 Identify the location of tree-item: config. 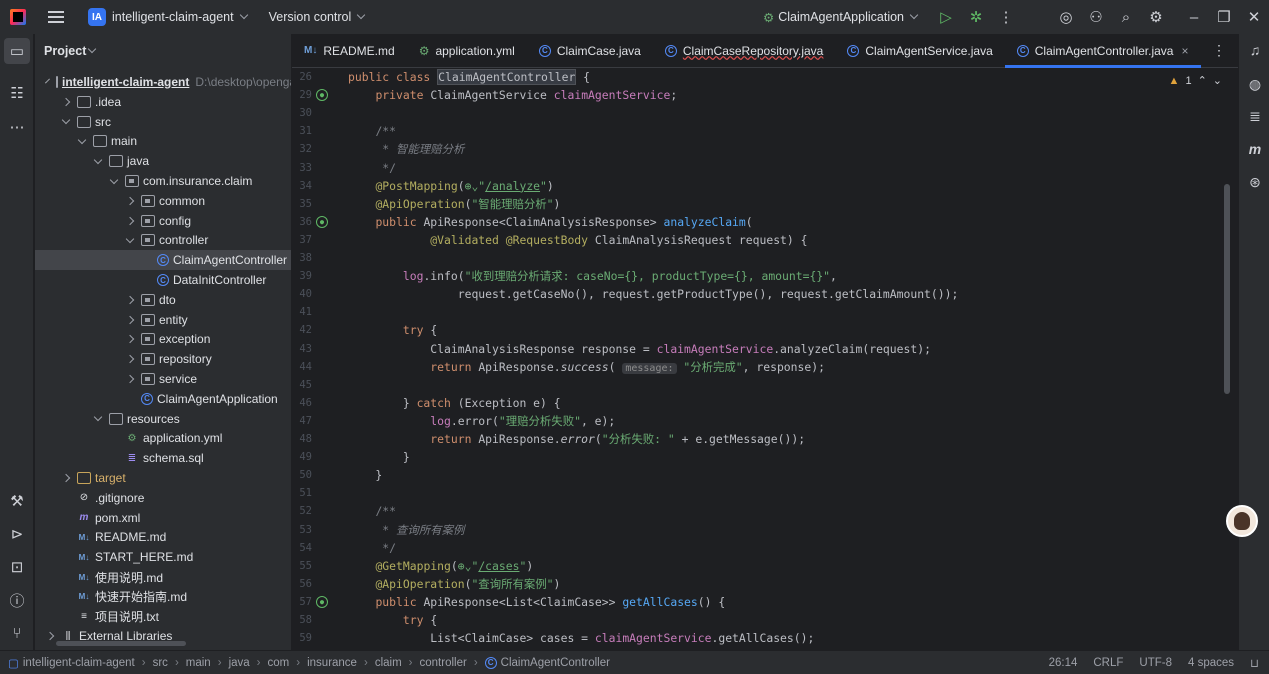
(163, 221).